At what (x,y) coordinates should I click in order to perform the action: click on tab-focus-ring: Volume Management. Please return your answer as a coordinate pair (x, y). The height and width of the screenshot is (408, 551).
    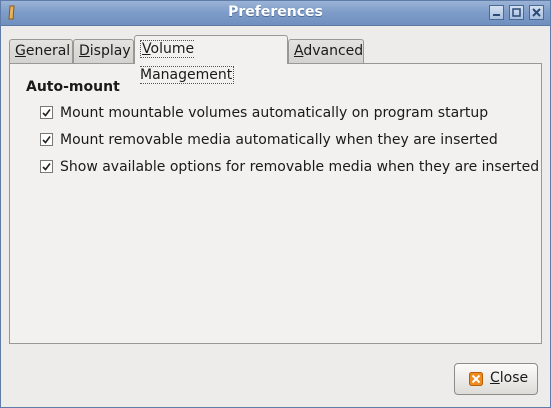
    Looking at the image, I should click on (187, 62).